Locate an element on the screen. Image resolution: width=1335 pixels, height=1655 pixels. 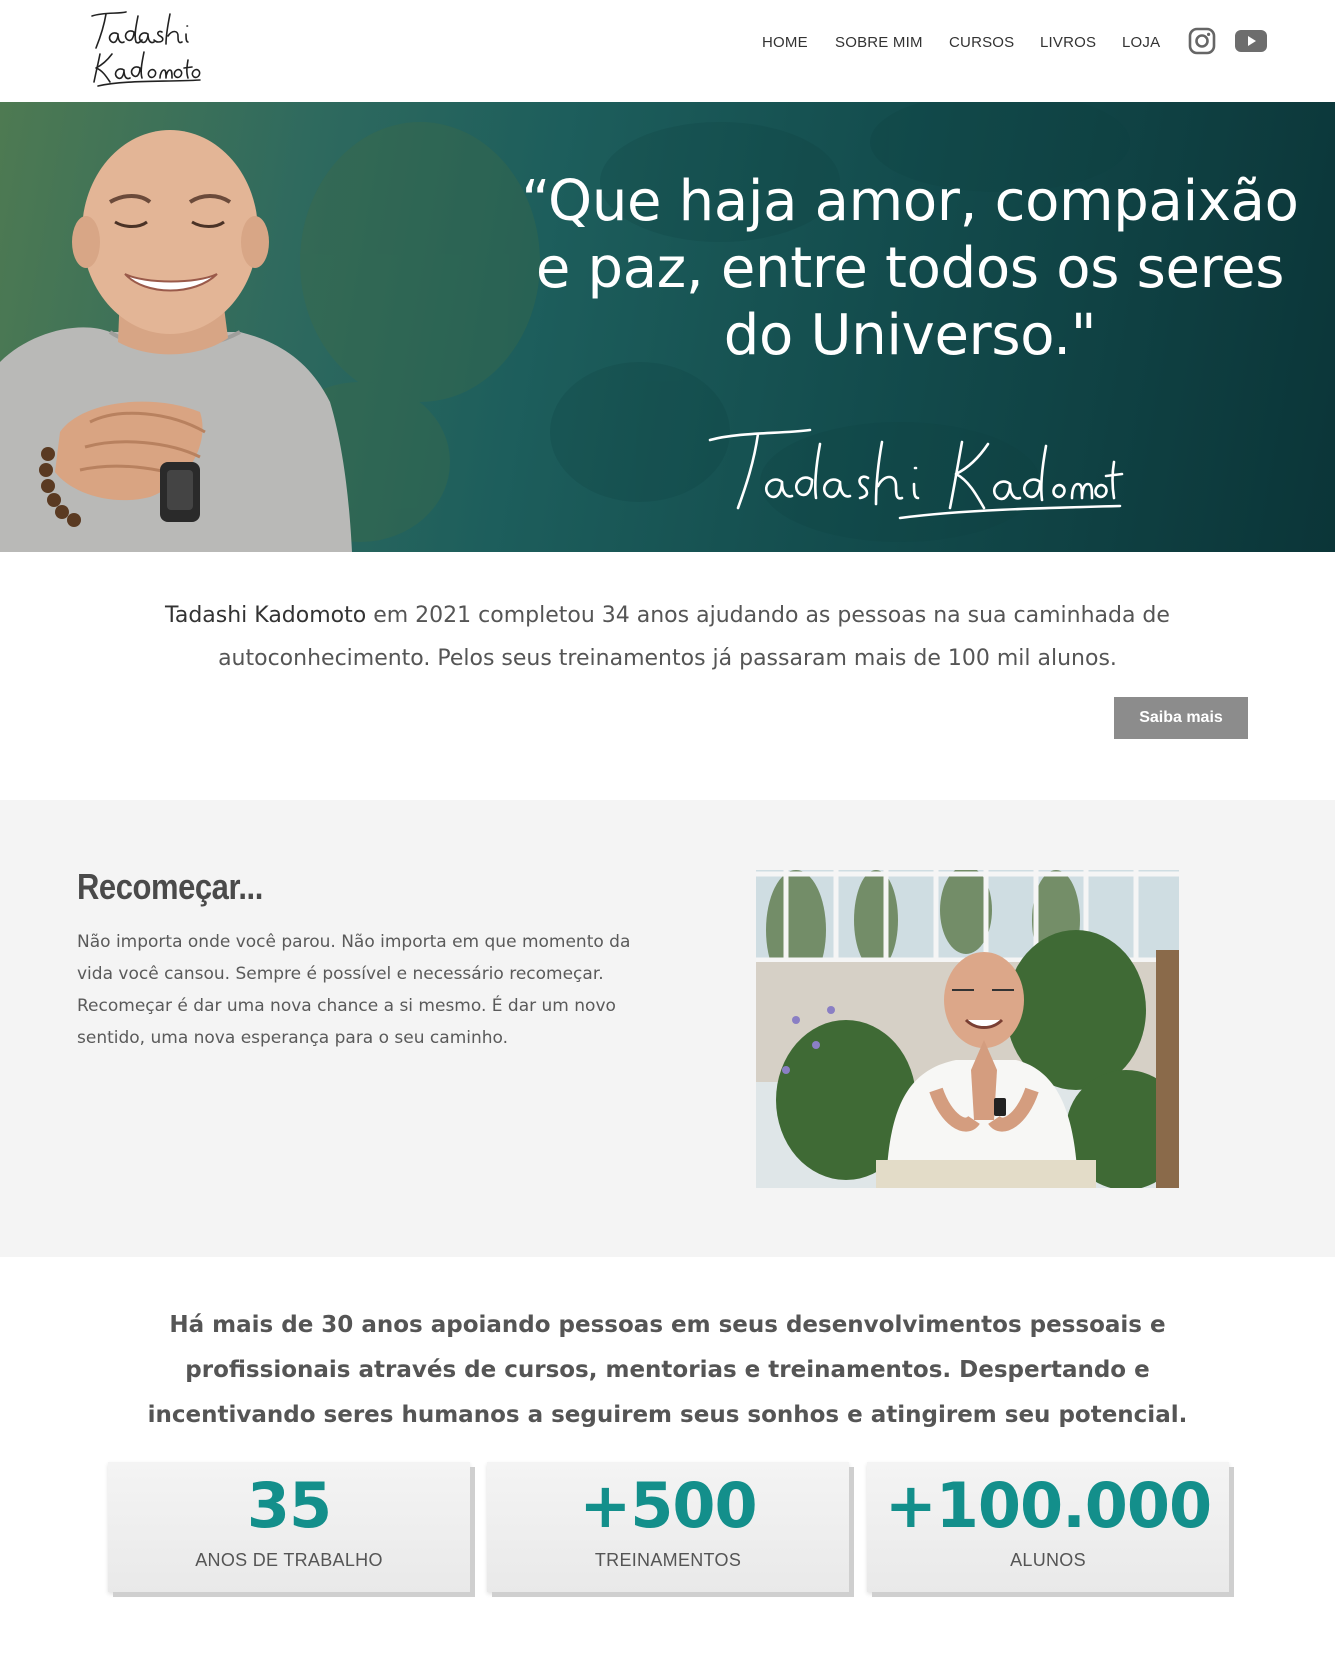
site-logo is located at coordinates (143, 49).